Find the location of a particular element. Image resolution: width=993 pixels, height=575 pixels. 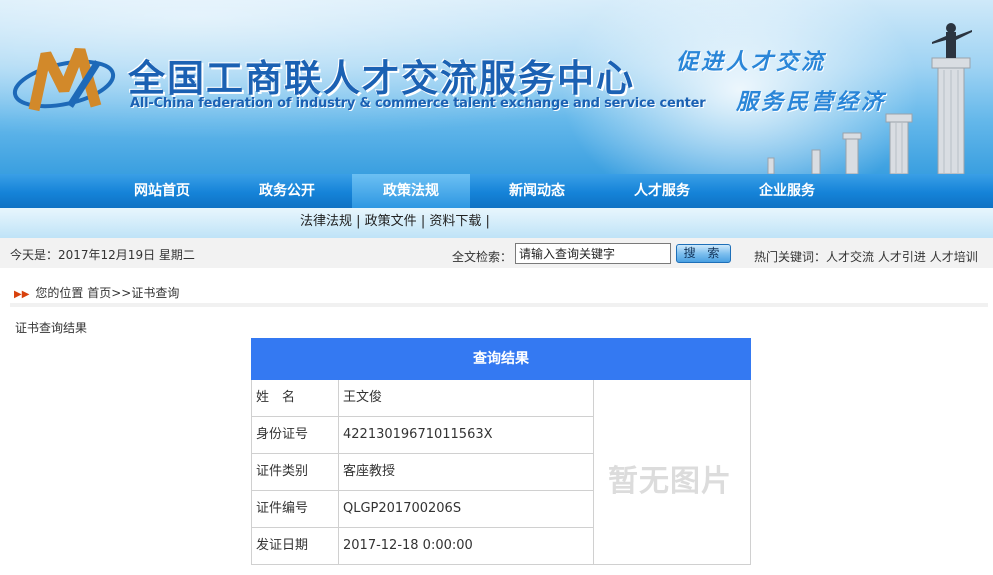

table-row: 姓 名 王文俊 is located at coordinates (423, 398).